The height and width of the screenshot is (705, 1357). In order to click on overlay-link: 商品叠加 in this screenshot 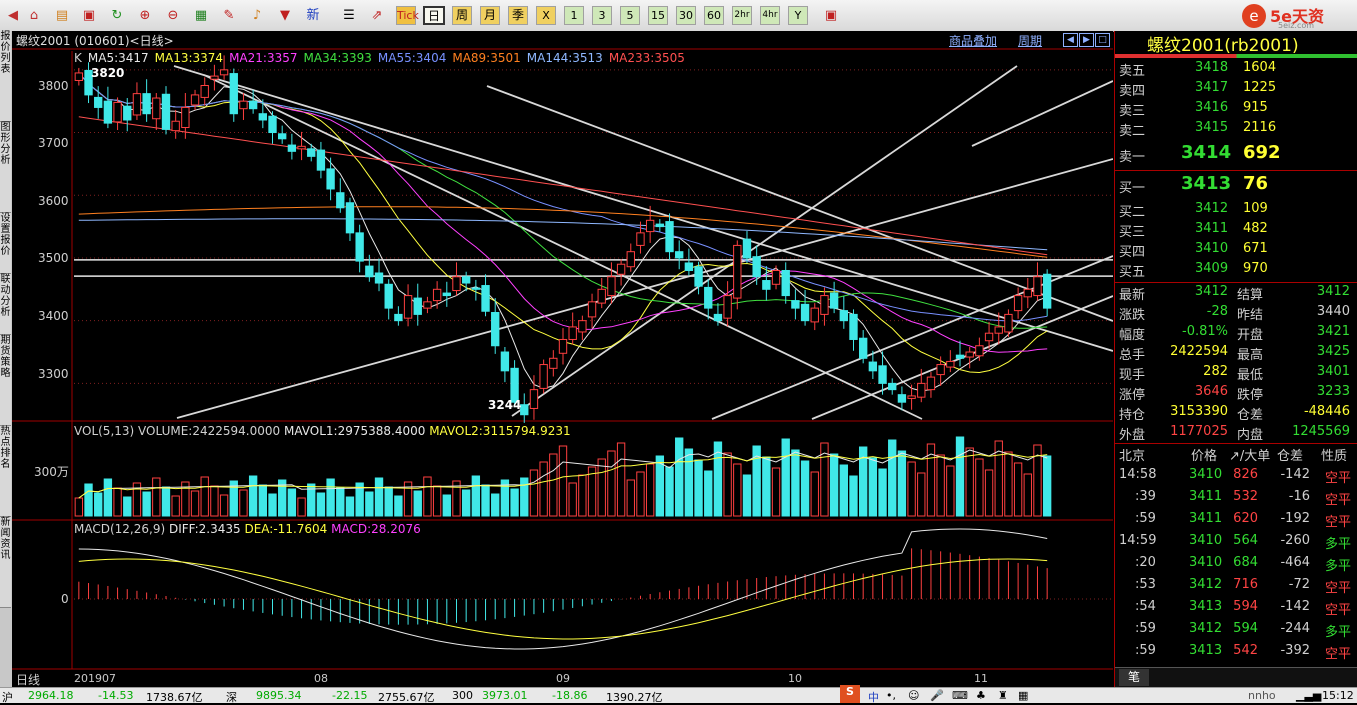, I will do `click(973, 40)`.